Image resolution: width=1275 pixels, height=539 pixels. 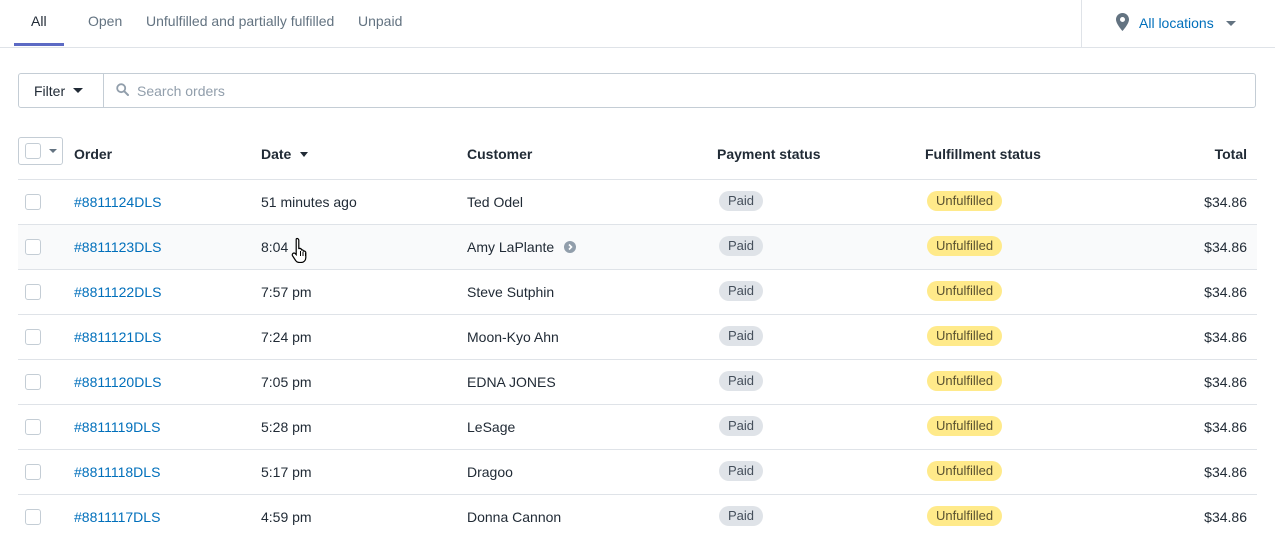 I want to click on divider, so click(x=1081, y=23).